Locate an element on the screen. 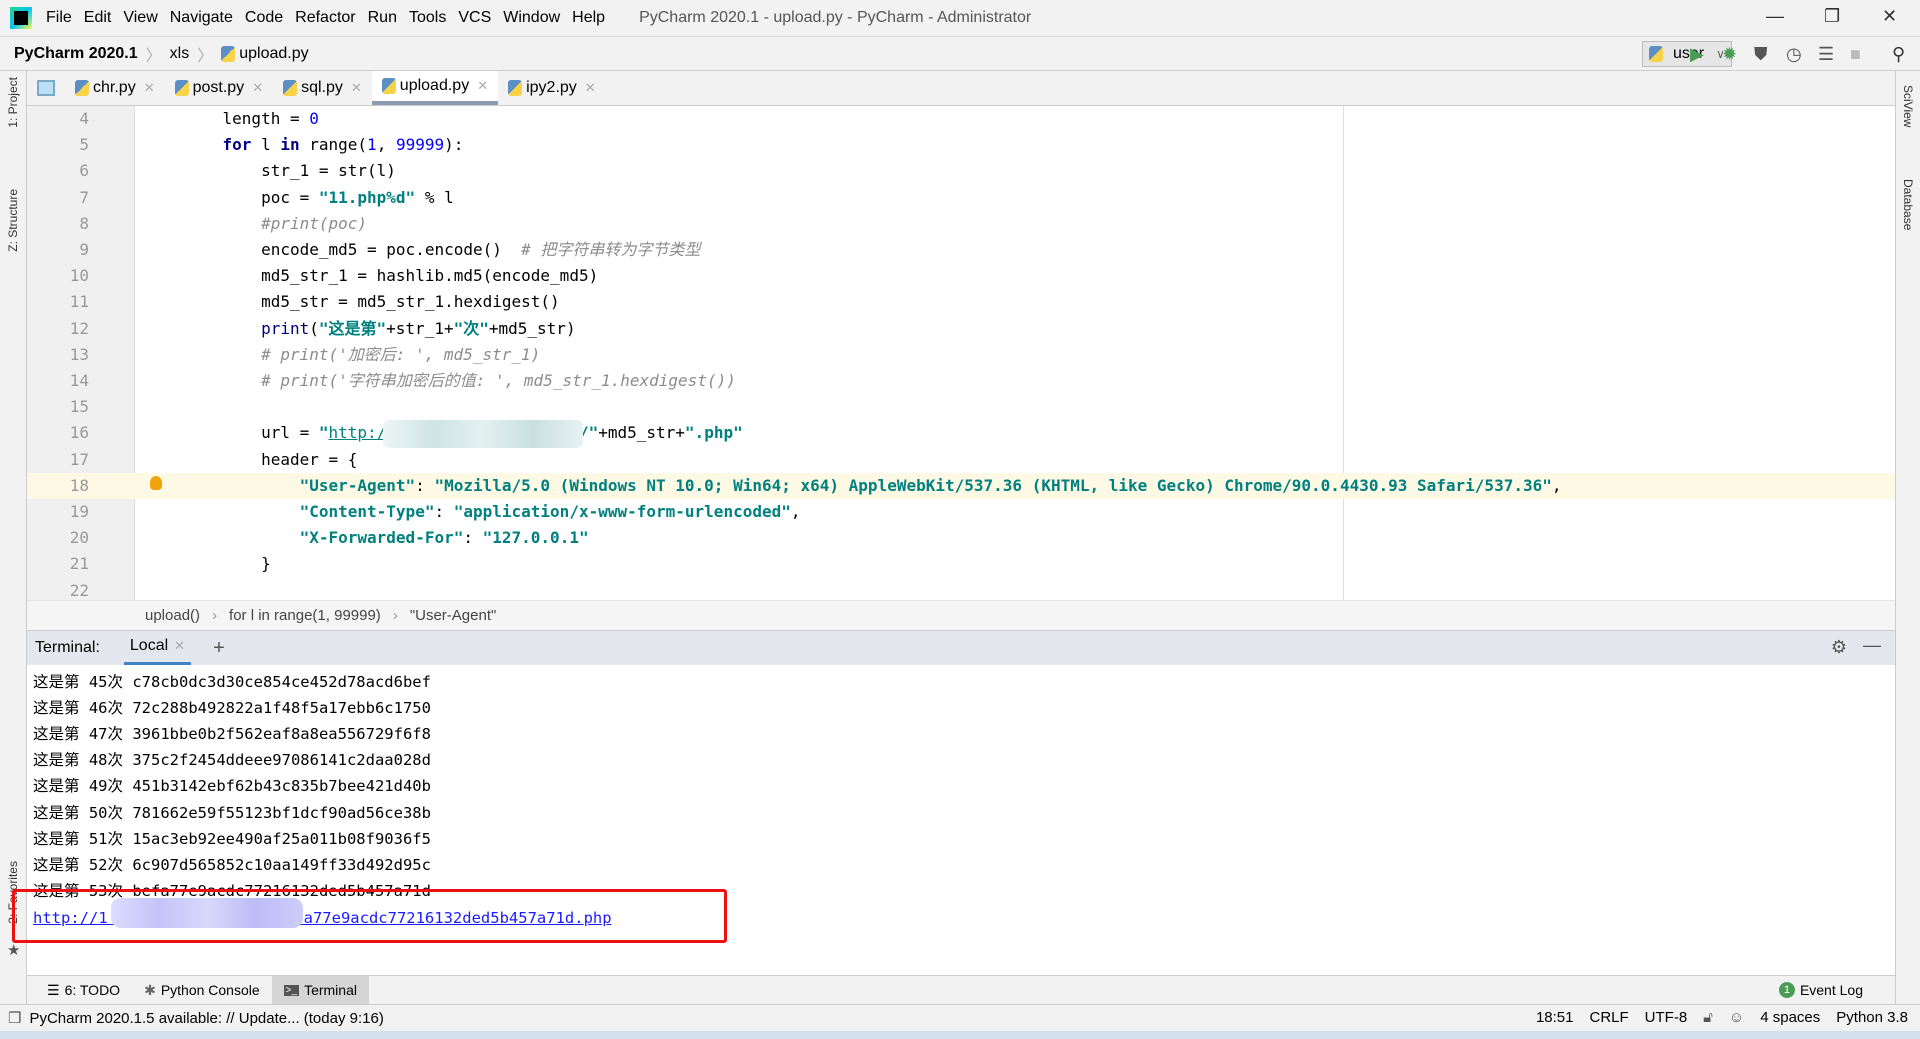 This screenshot has width=1920, height=1039. lock-icon: 🔓︎ is located at coordinates (1708, 1017).